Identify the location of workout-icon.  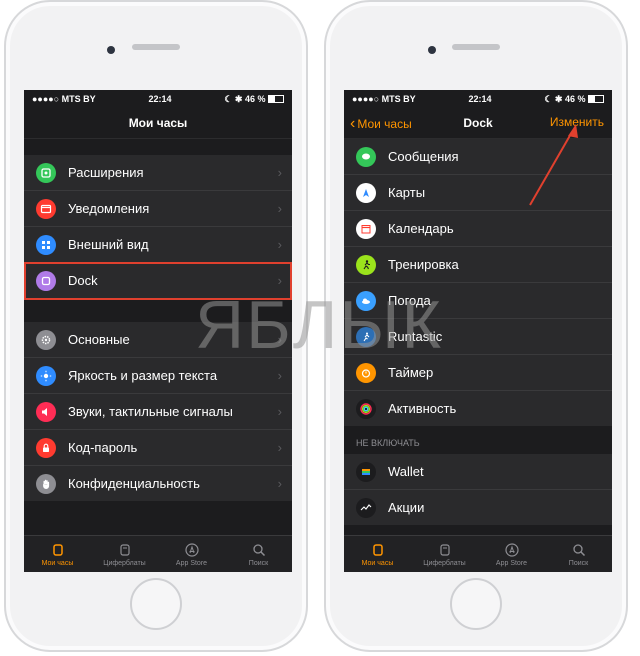
(366, 264).